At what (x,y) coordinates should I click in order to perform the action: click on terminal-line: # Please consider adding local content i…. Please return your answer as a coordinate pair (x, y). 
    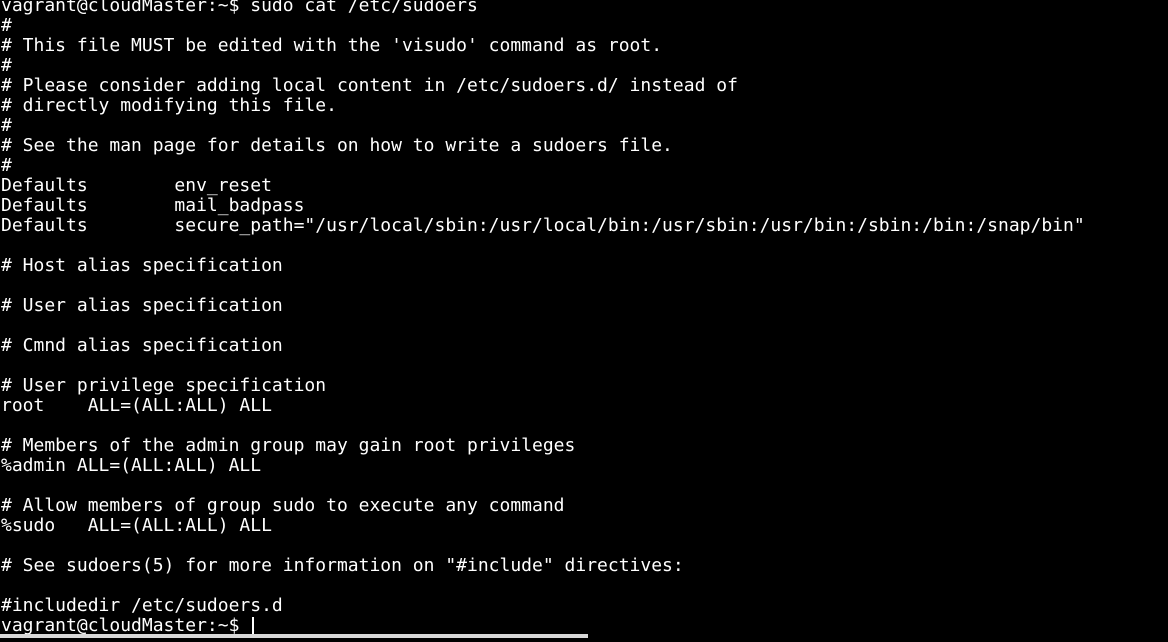
    Looking at the image, I should click on (369, 86).